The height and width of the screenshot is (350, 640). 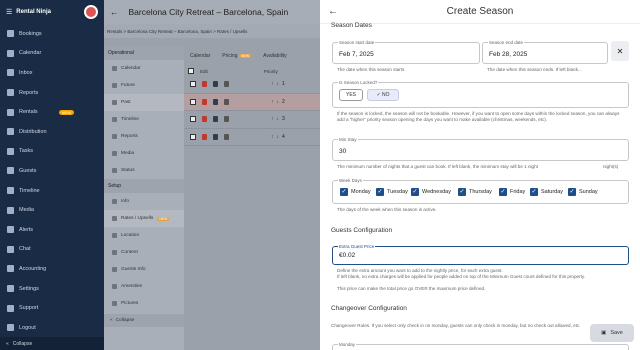 I want to click on subnav-item-media: Media, so click(x=144, y=153).